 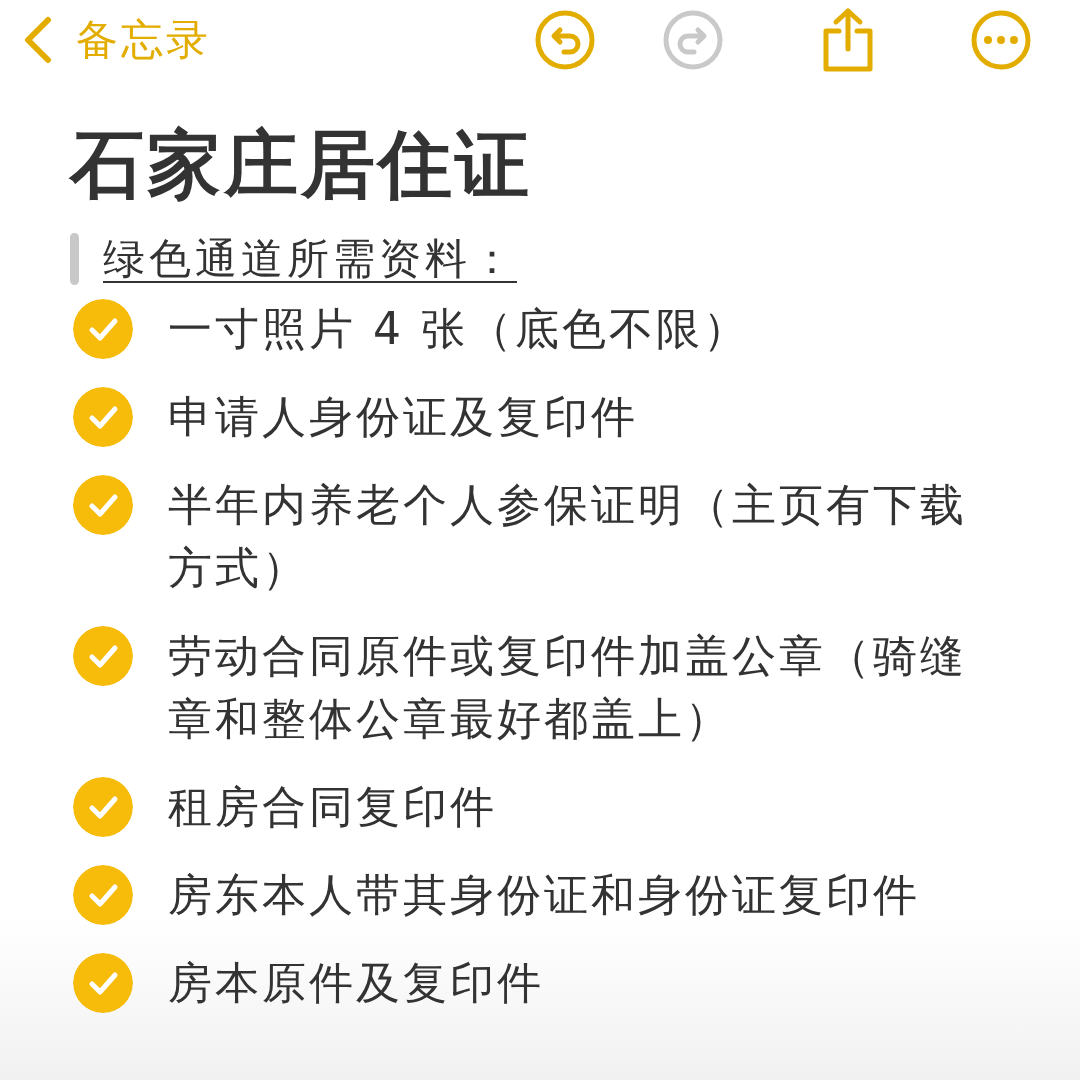 I want to click on chevron-left-icon, so click(x=38, y=40).